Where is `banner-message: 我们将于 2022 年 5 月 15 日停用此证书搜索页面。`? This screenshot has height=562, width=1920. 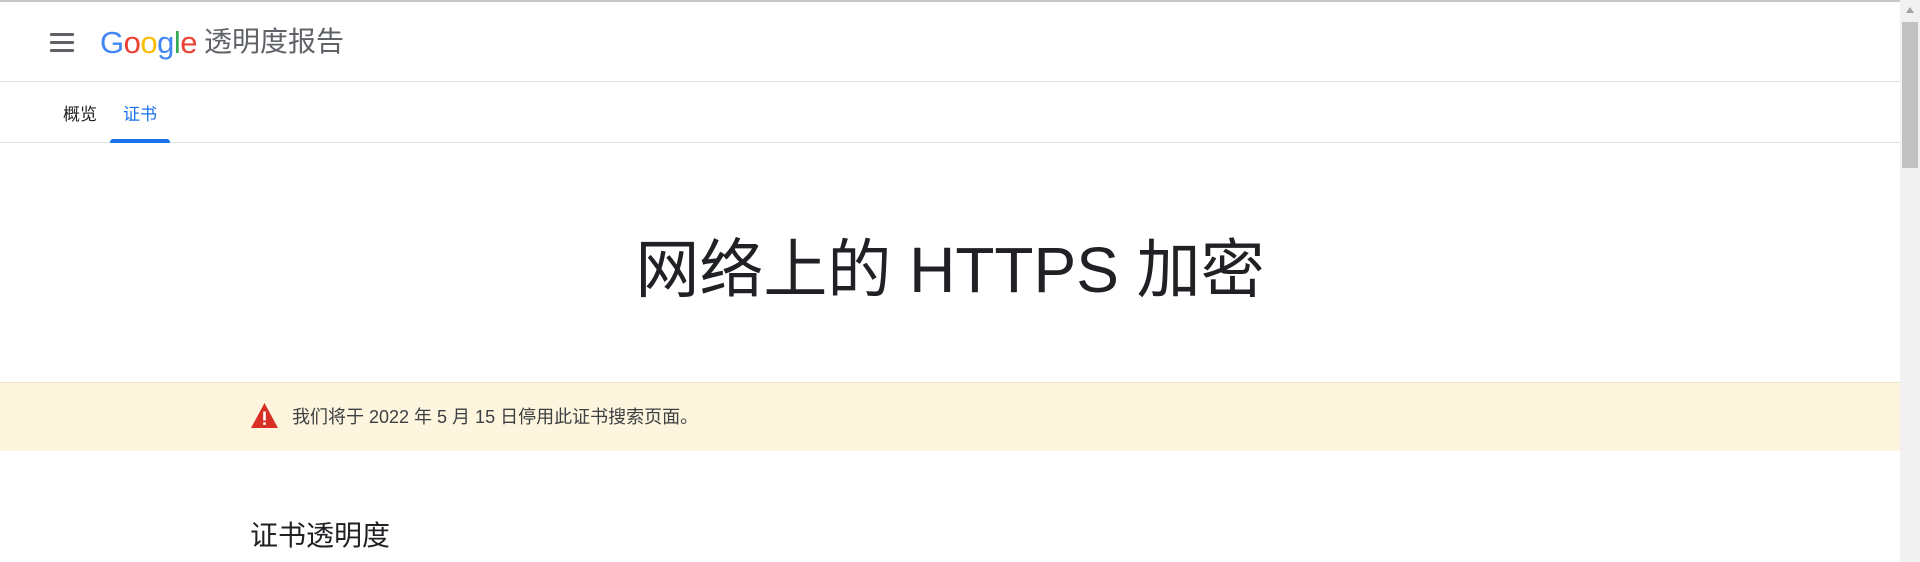 banner-message: 我们将于 2022 年 5 月 15 日停用此证书搜索页面。 is located at coordinates (495, 417).